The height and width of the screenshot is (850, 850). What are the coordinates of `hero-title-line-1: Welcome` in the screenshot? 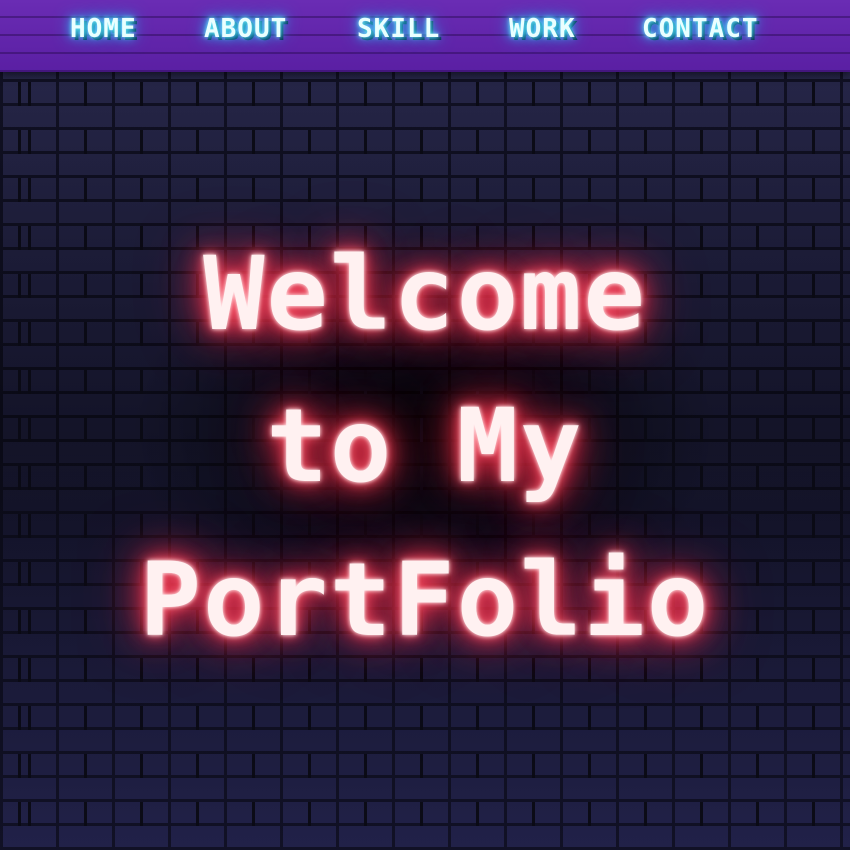 It's located at (425, 294).